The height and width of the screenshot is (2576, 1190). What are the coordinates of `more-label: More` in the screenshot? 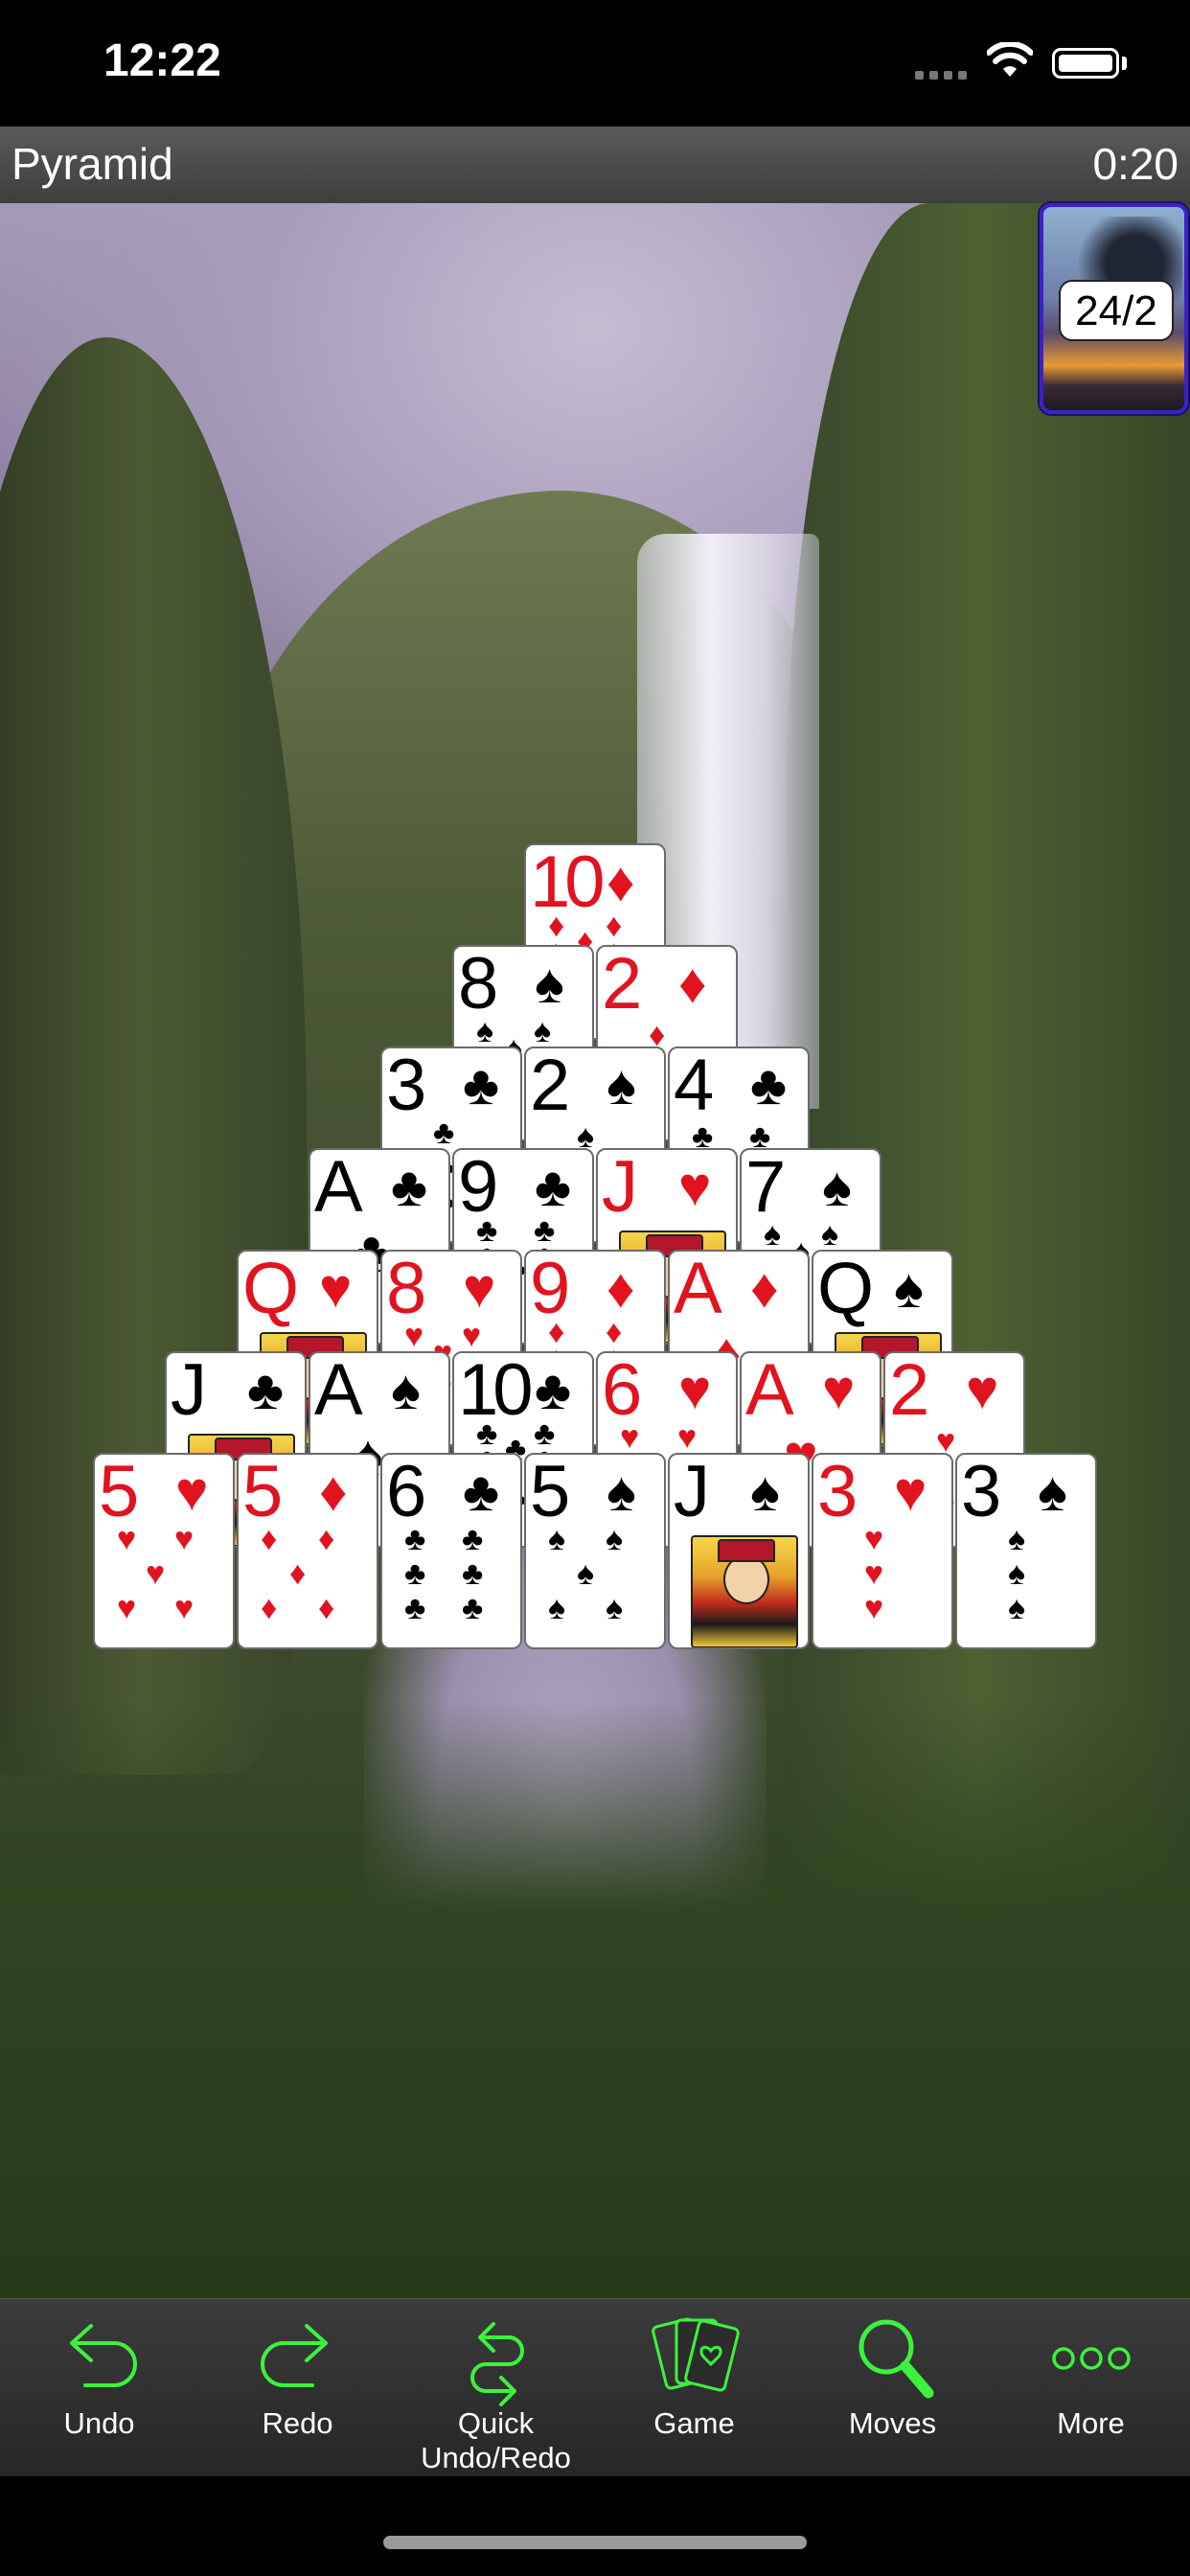 It's located at (1091, 2423).